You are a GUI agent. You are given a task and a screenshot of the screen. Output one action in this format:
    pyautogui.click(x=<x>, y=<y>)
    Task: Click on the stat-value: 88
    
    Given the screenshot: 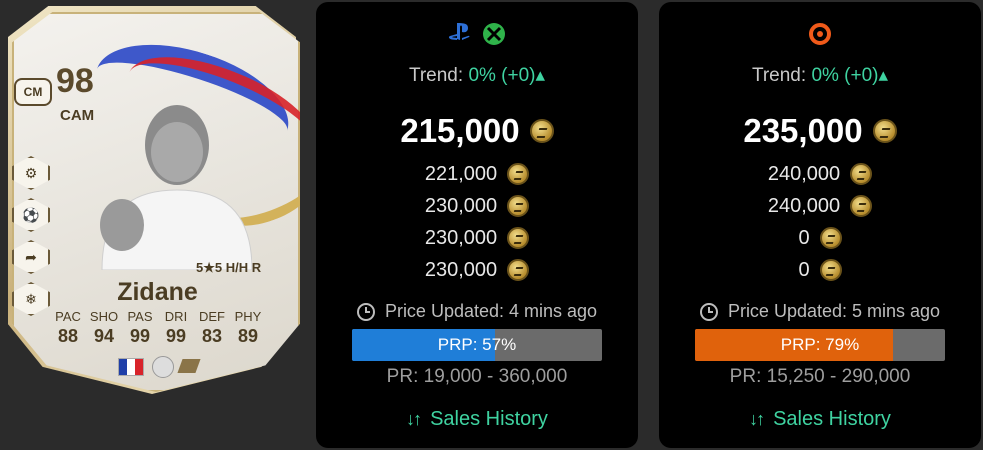 What is the action you would take?
    pyautogui.click(x=68, y=336)
    